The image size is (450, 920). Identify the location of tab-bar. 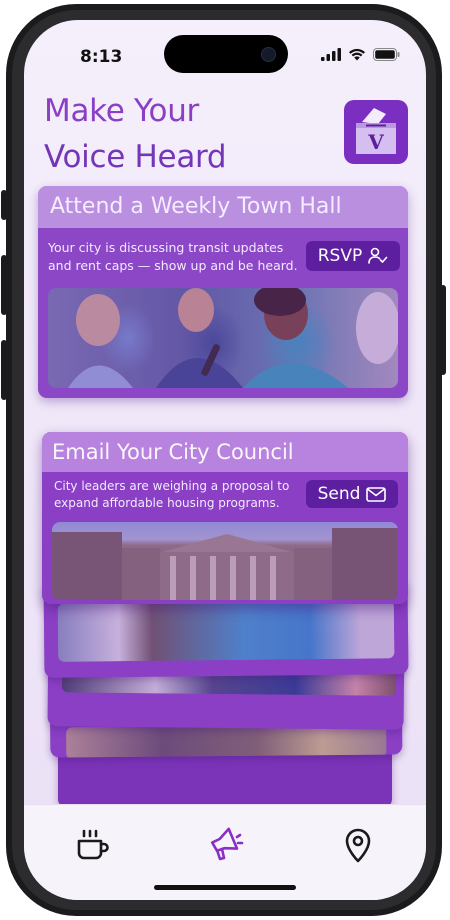
(225, 852).